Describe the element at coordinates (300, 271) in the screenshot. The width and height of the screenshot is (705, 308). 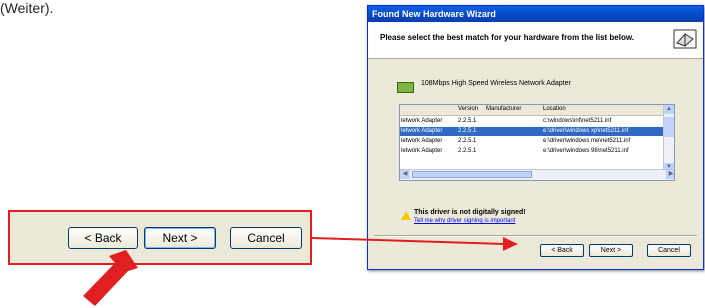
I see `annotation-overlay` at that location.